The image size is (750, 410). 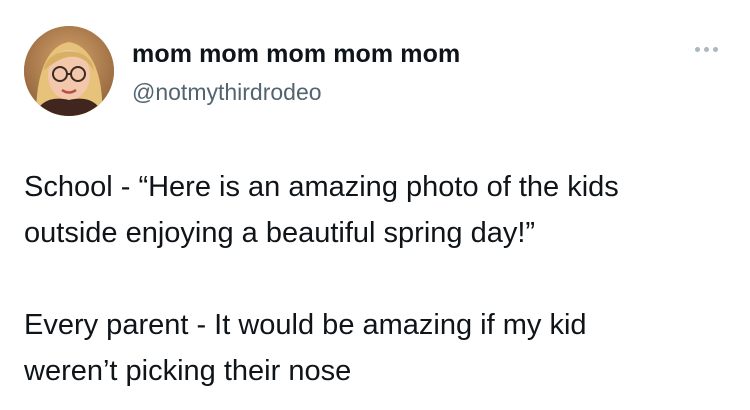 What do you see at coordinates (296, 54) in the screenshot?
I see `display-name: mom mom mom mom mom` at bounding box center [296, 54].